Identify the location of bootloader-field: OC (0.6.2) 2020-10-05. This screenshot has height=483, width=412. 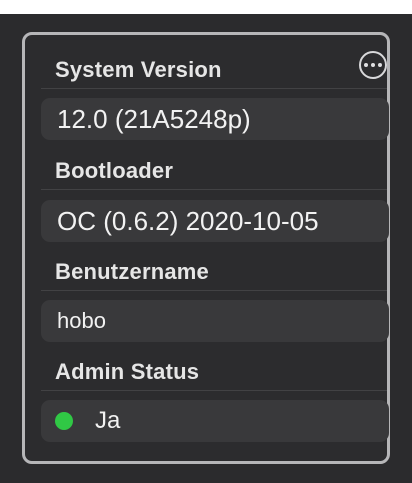
(215, 221).